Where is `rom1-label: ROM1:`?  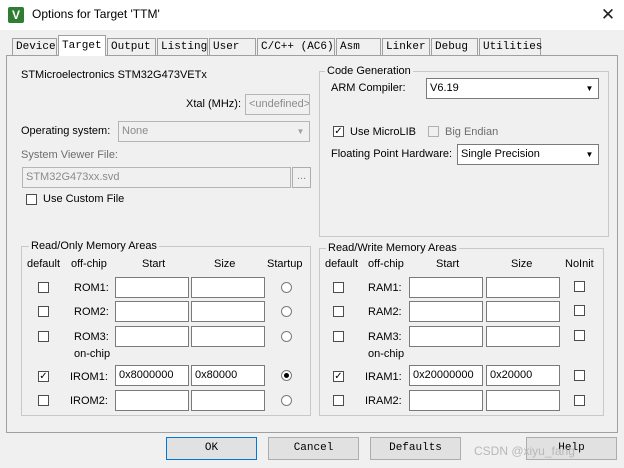 rom1-label: ROM1: is located at coordinates (91, 288).